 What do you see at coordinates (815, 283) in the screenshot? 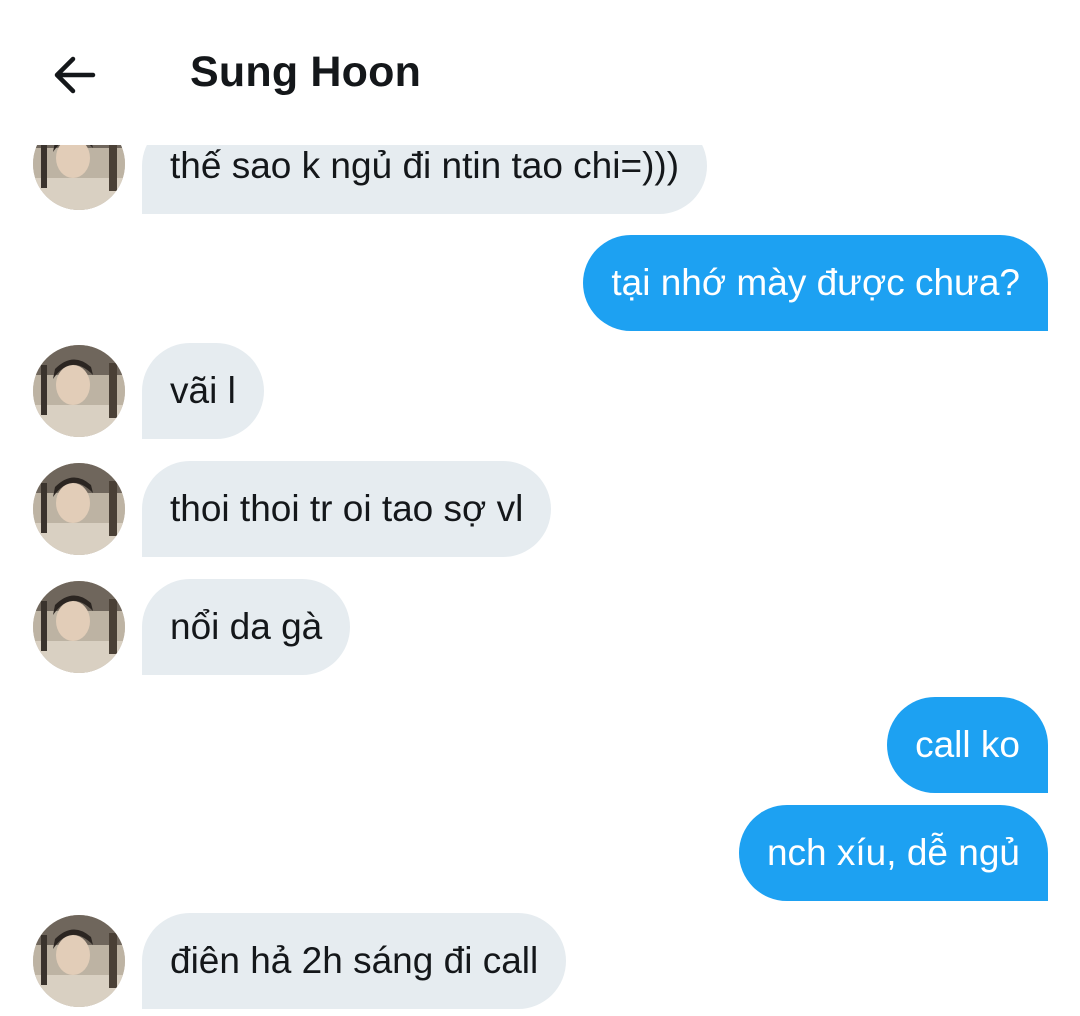
I see `outgoing-message-bubble: tại nhớ mày được chưa?` at bounding box center [815, 283].